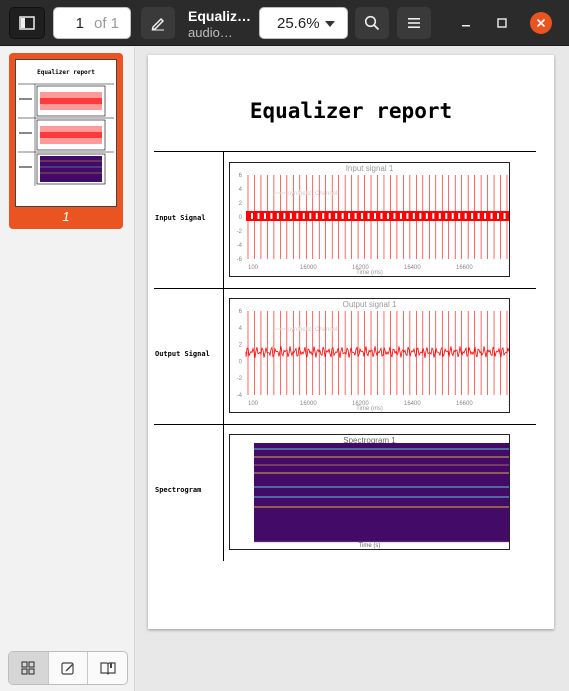 The height and width of the screenshot is (691, 569). I want to click on main-menu-button, so click(414, 23).